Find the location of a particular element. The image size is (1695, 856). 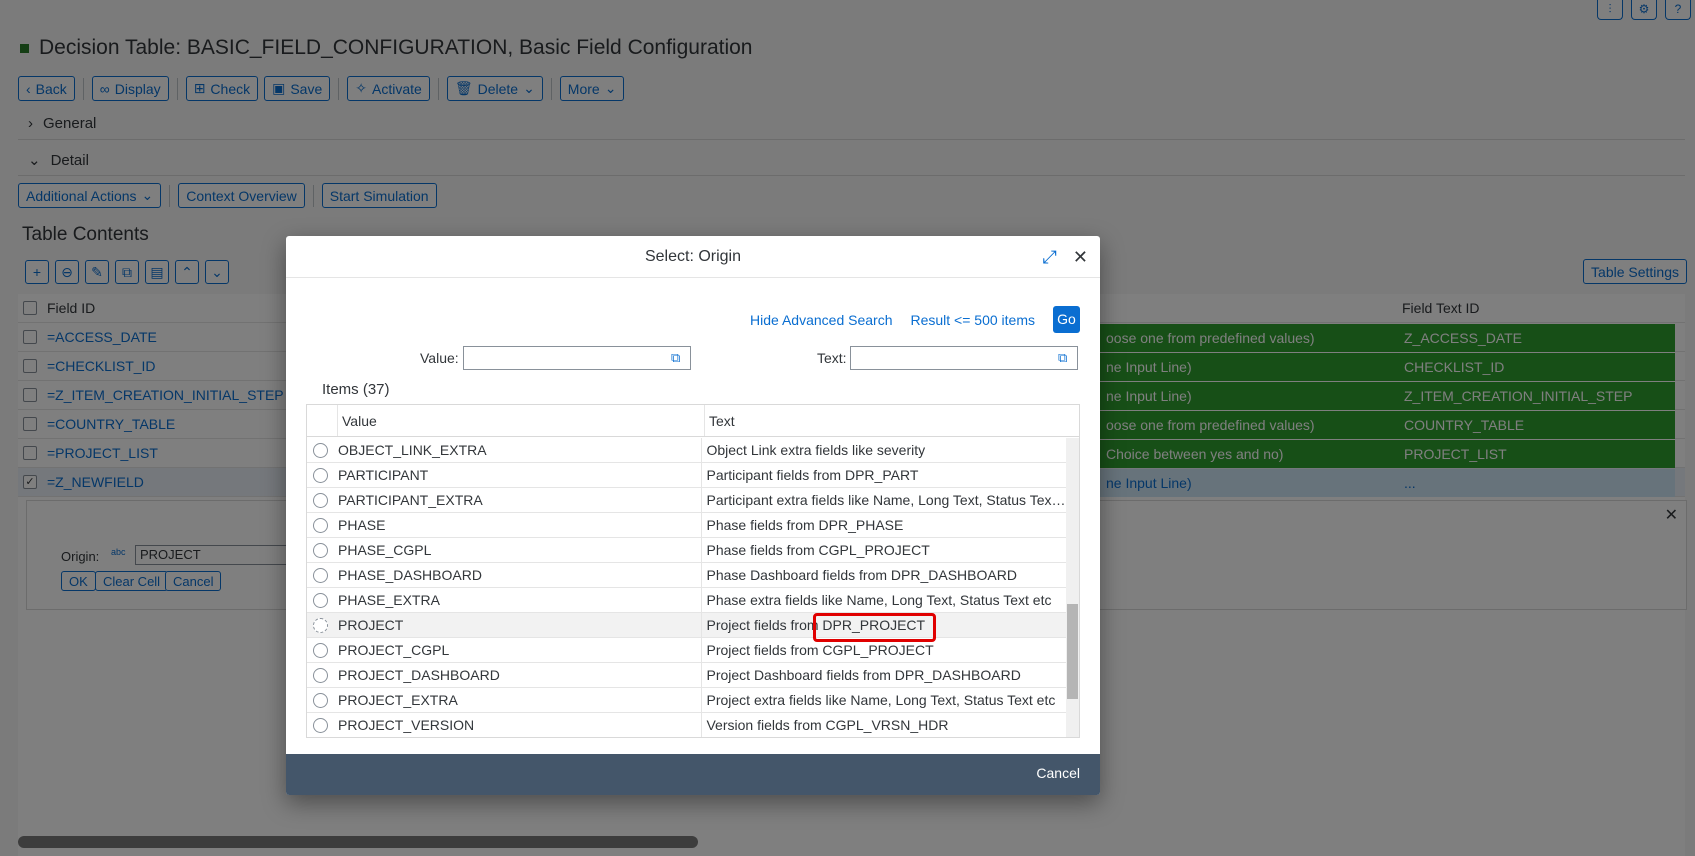

list-scrollbar is located at coordinates (1072, 587).